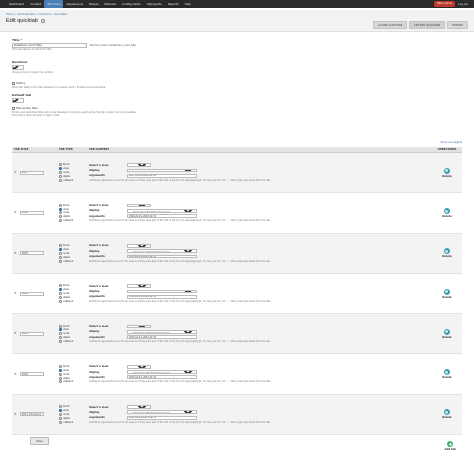 The width and height of the screenshot is (474, 465). I want to click on renderer-select: quicktabs, so click(18, 67).